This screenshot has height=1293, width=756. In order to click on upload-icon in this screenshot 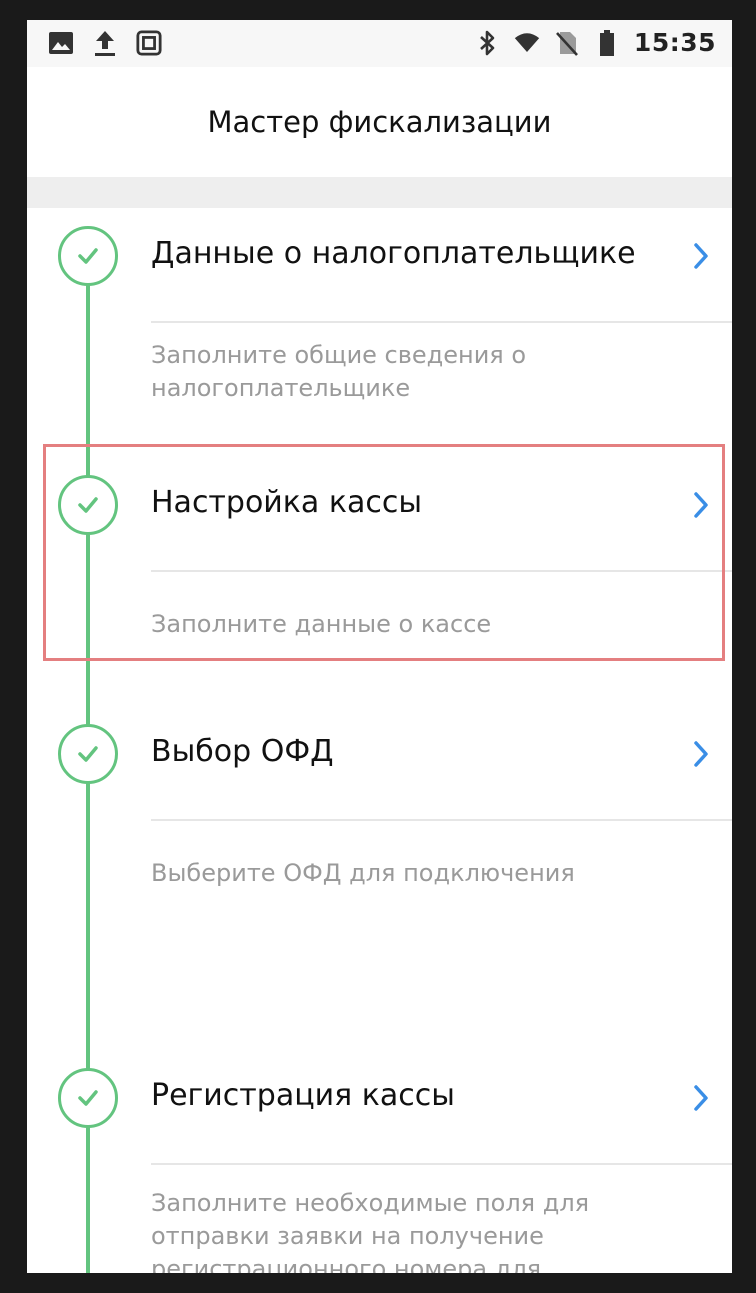, I will do `click(105, 43)`.